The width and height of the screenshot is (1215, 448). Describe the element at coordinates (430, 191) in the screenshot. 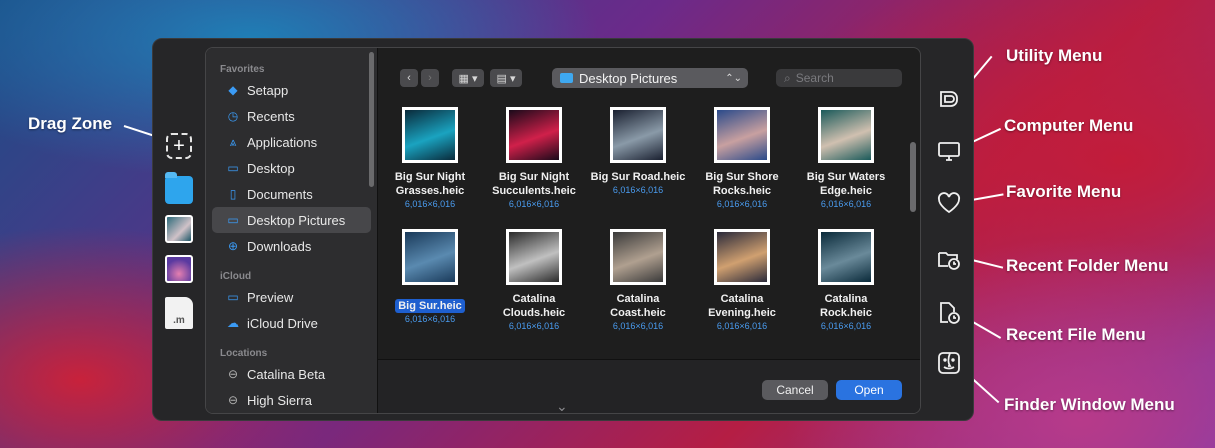

I see `file-name-line-2: Grasses.heic` at that location.